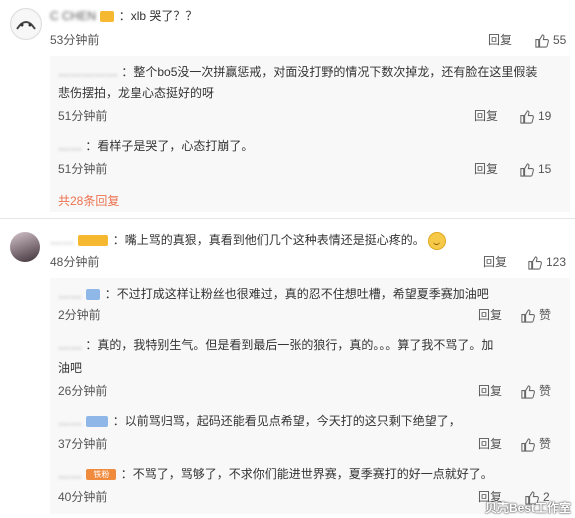 The width and height of the screenshot is (575, 518). I want to click on comment-time: 48分钟前, so click(75, 262).